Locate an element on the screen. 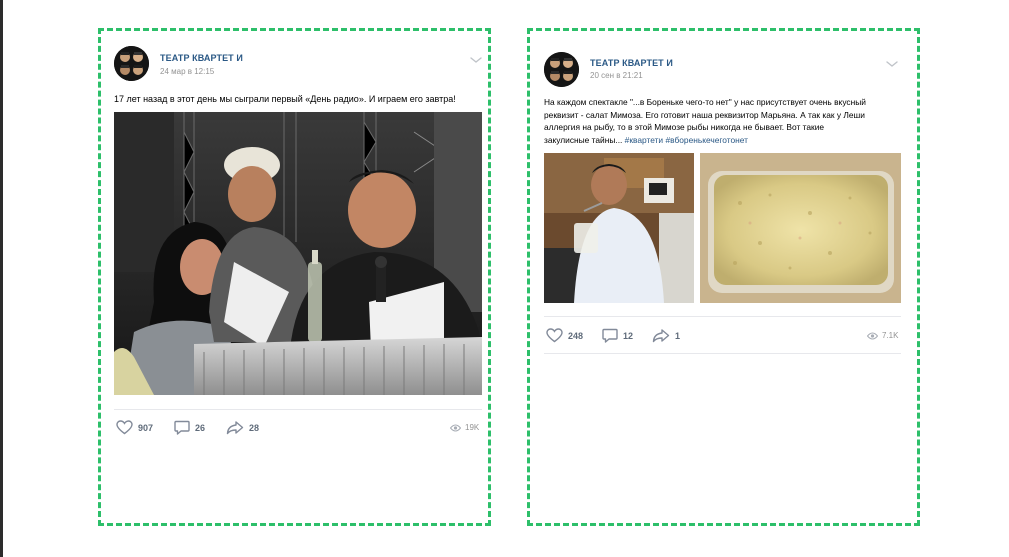  comment-button: 12 is located at coordinates (617, 335).